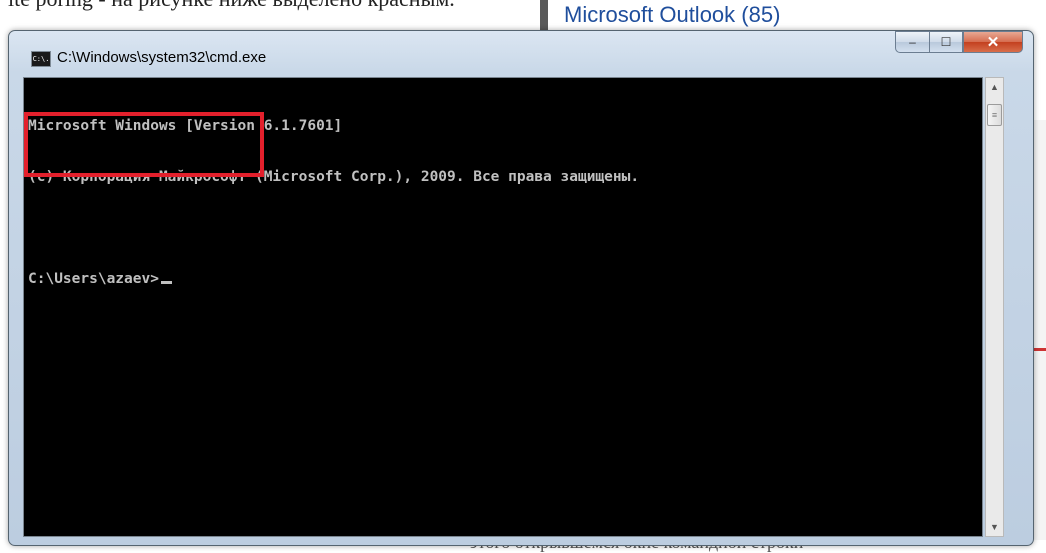 The width and height of the screenshot is (1046, 553). Describe the element at coordinates (162, 57) in the screenshot. I see `window-title: C:\Windows\system32\cmd.exe` at that location.